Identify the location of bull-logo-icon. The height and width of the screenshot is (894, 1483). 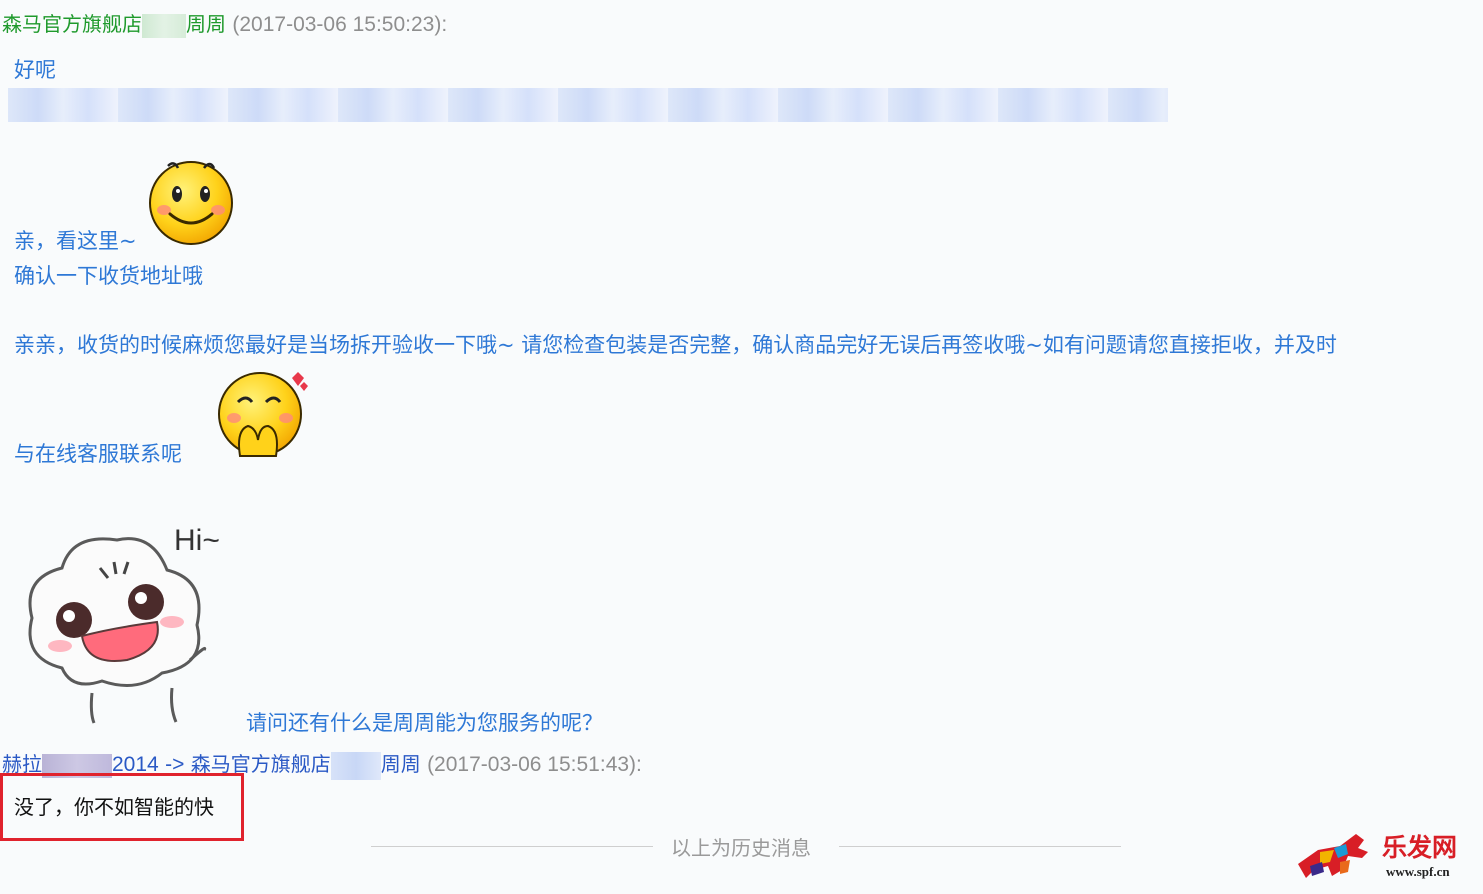
(1333, 856).